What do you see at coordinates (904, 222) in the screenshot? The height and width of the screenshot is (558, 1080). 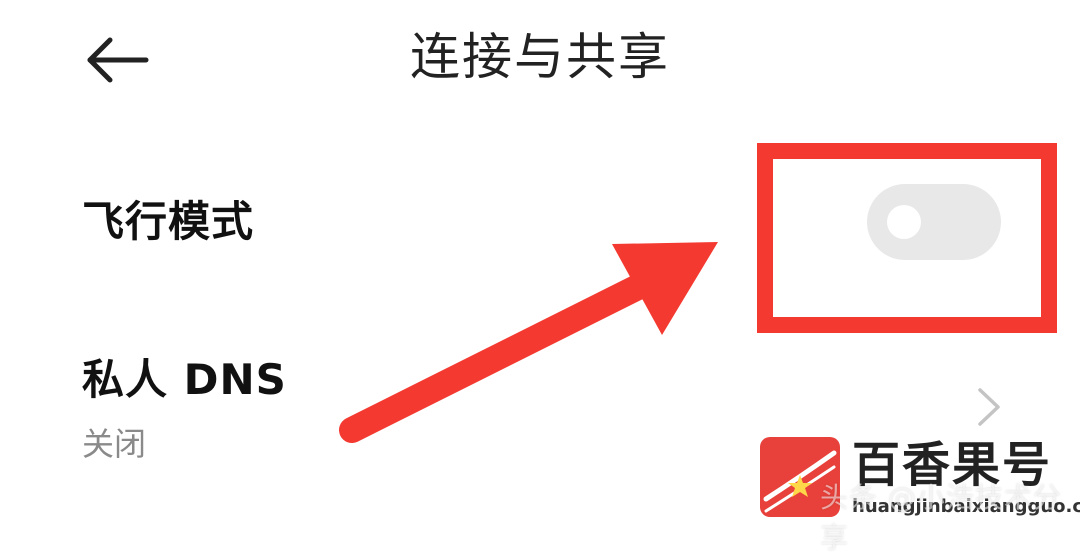 I see `toggle-knob` at bounding box center [904, 222].